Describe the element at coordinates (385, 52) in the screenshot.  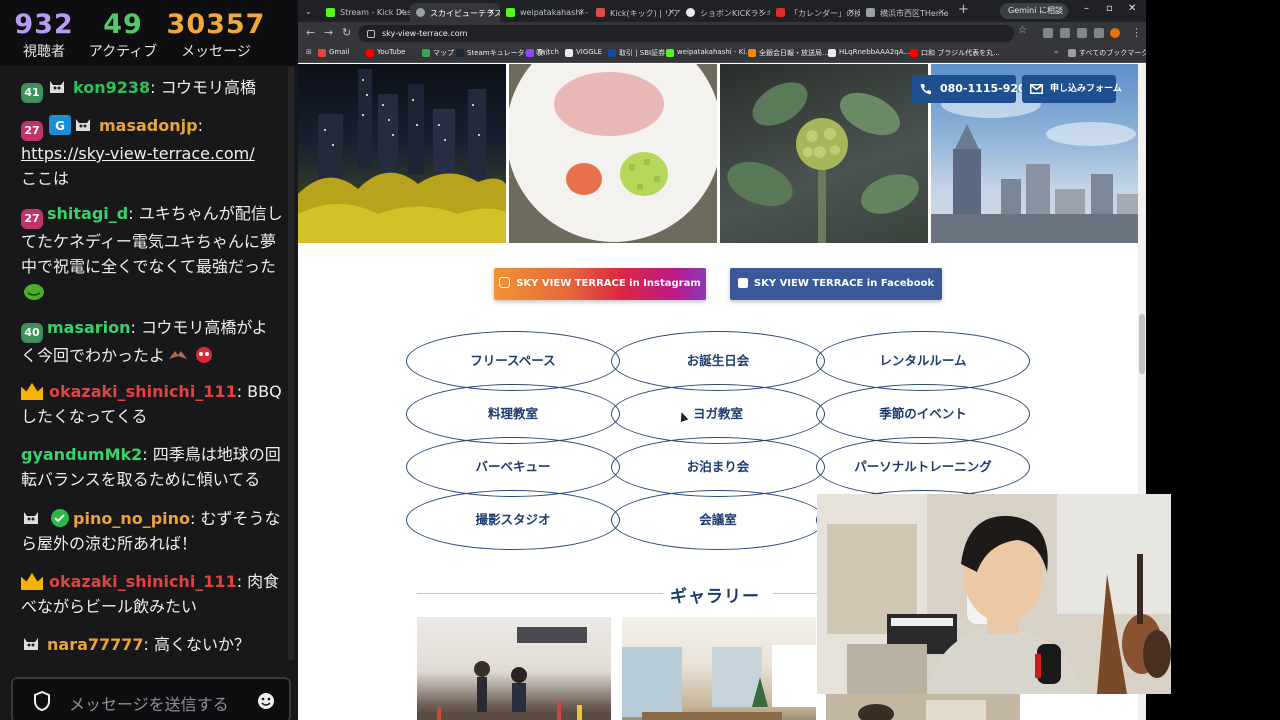
I see `bookmark-item: YouTube` at that location.